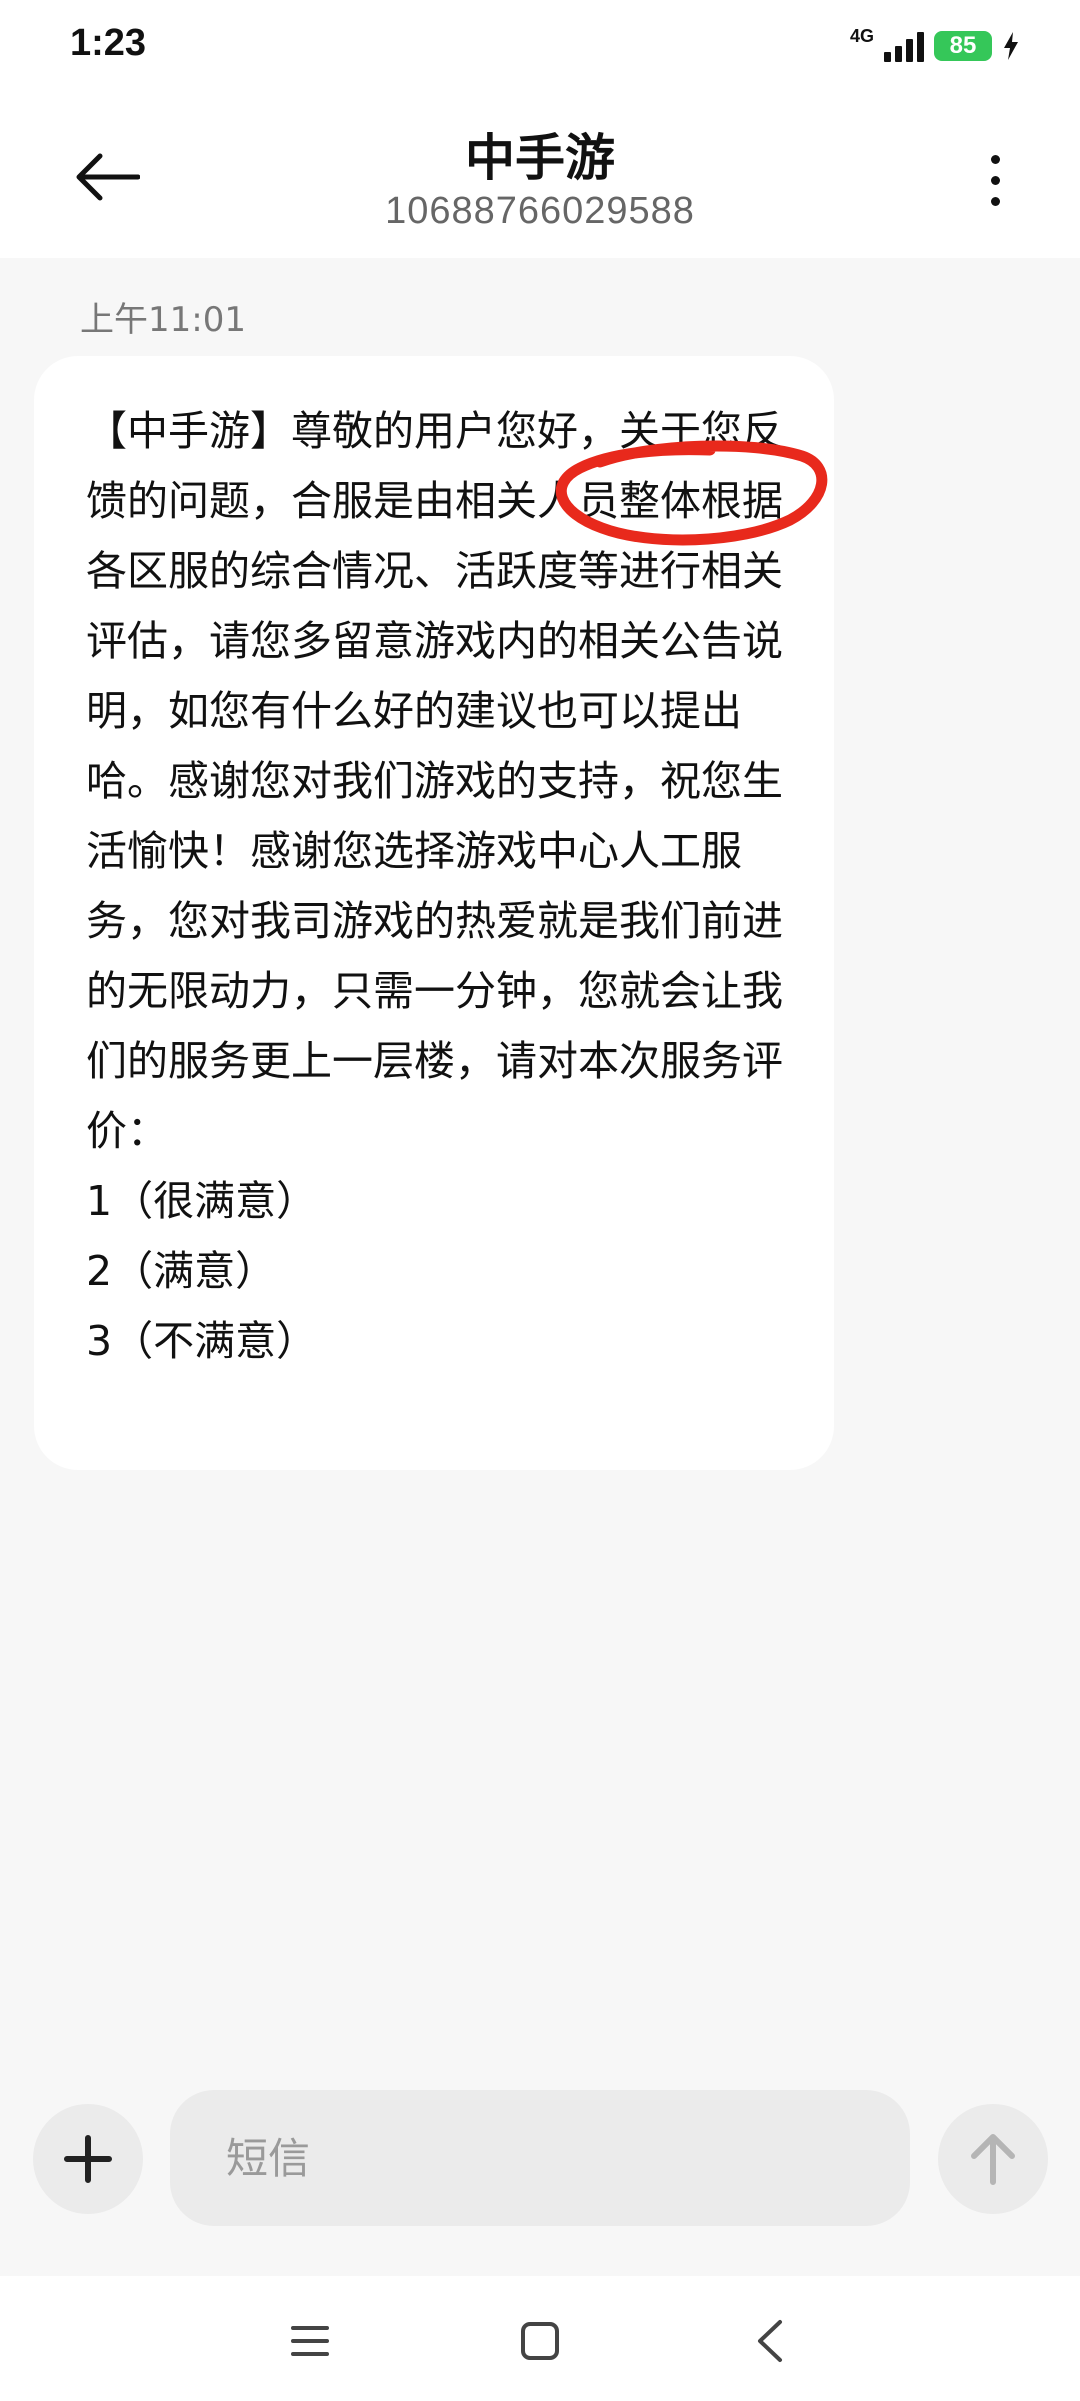 The width and height of the screenshot is (1080, 2401). I want to click on home-button, so click(540, 2341).